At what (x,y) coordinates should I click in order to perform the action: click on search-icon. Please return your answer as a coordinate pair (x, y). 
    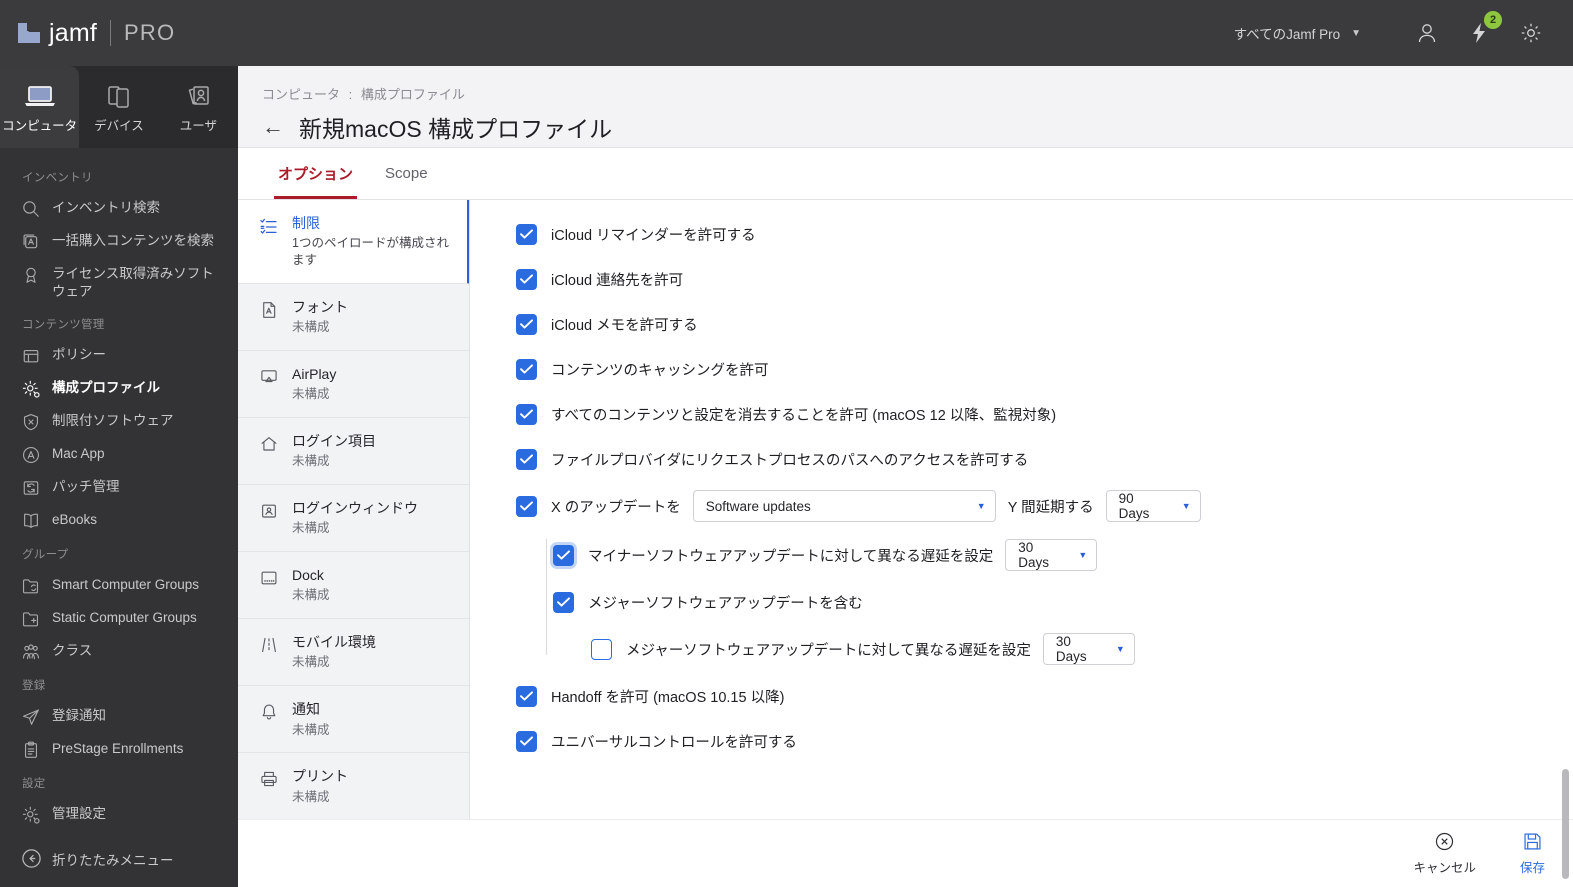
    Looking at the image, I should click on (31, 209).